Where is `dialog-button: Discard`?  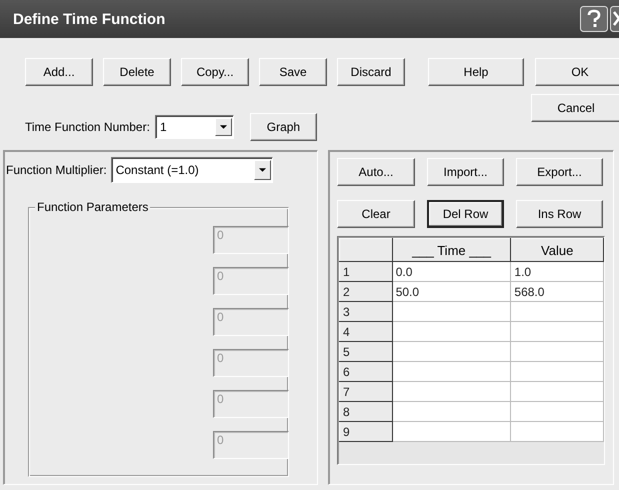
dialog-button: Discard is located at coordinates (371, 72).